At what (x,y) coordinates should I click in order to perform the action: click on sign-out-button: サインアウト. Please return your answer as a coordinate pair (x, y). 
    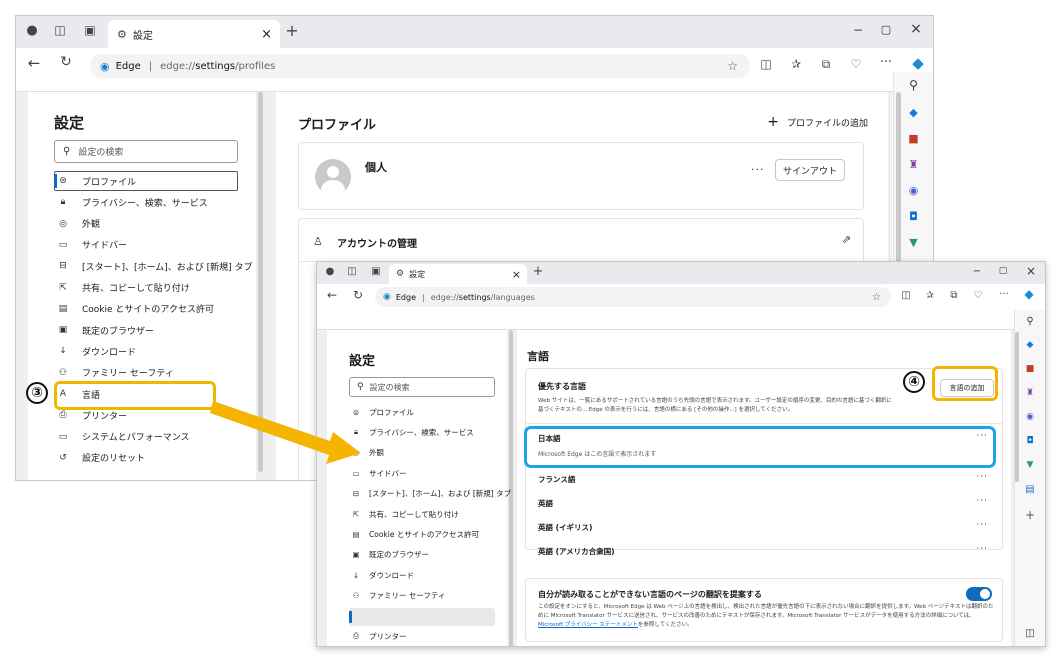
    Looking at the image, I should click on (810, 170).